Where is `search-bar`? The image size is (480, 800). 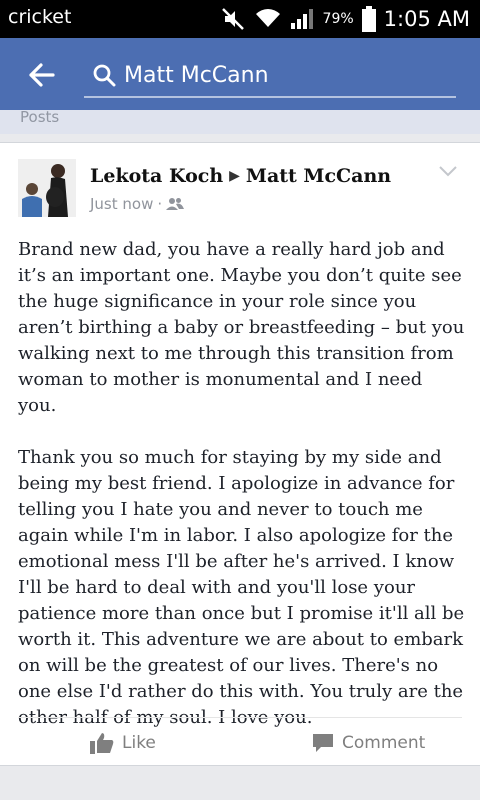 search-bar is located at coordinates (270, 76).